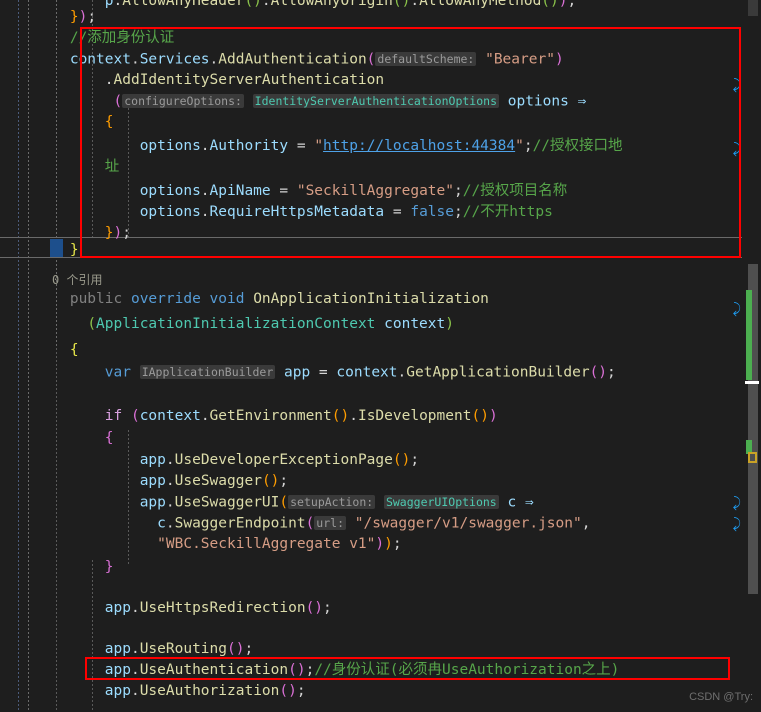  What do you see at coordinates (380, 481) in the screenshot?
I see `code-line-22: app.UseSwagger();` at bounding box center [380, 481].